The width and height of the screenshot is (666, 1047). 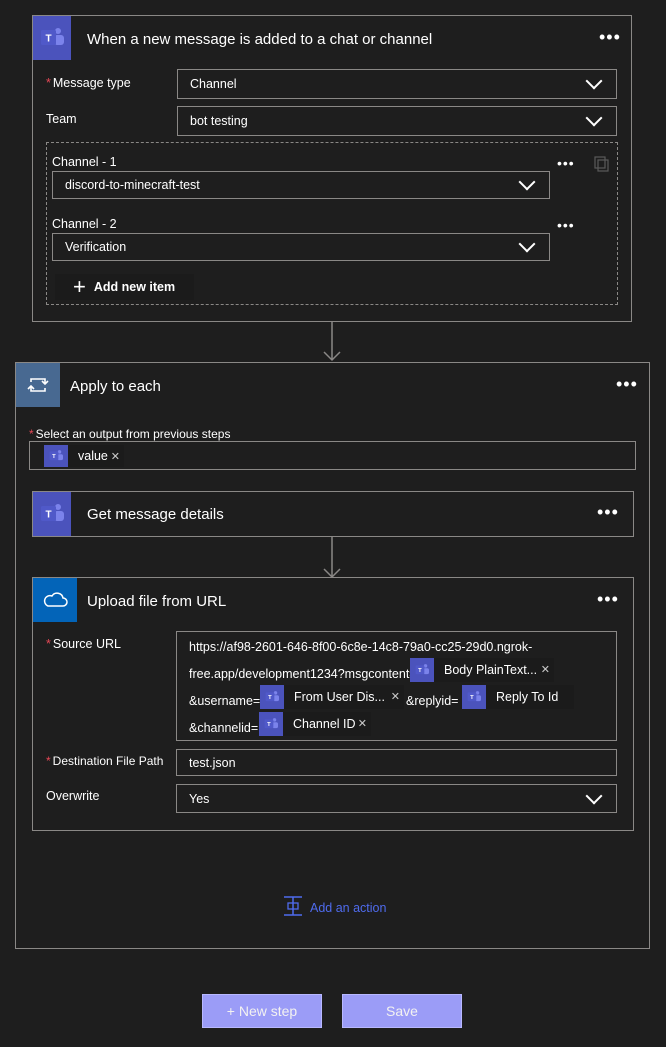 I want to click on source-url-label: * Source URL, so click(x=83, y=644).